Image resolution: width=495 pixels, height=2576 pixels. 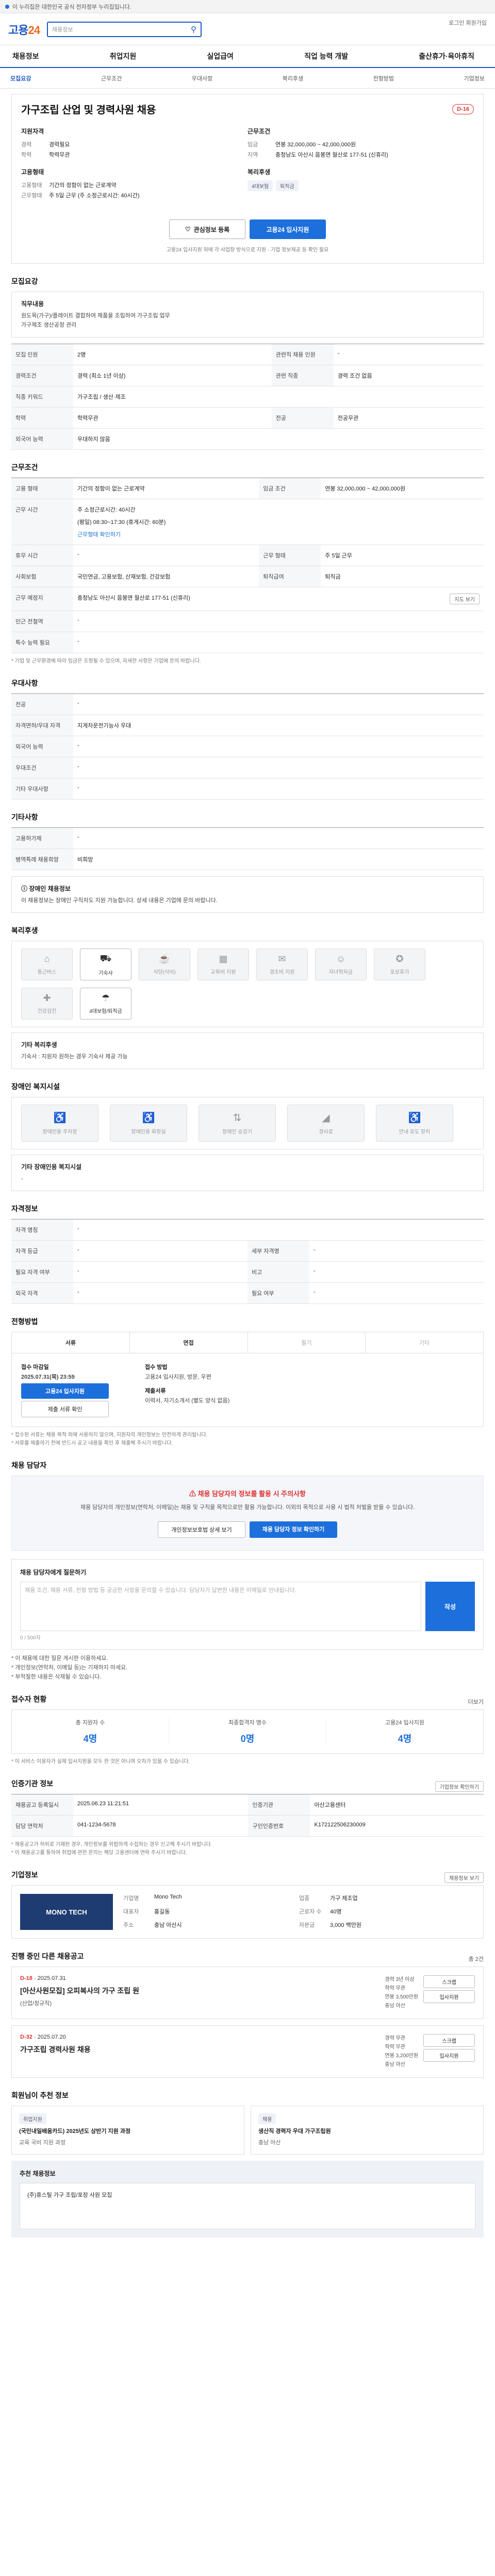 What do you see at coordinates (247, 2206) in the screenshot?
I see `recommend-job-item: (주)휴스틸 가구 조립/포장 사원 모집` at bounding box center [247, 2206].